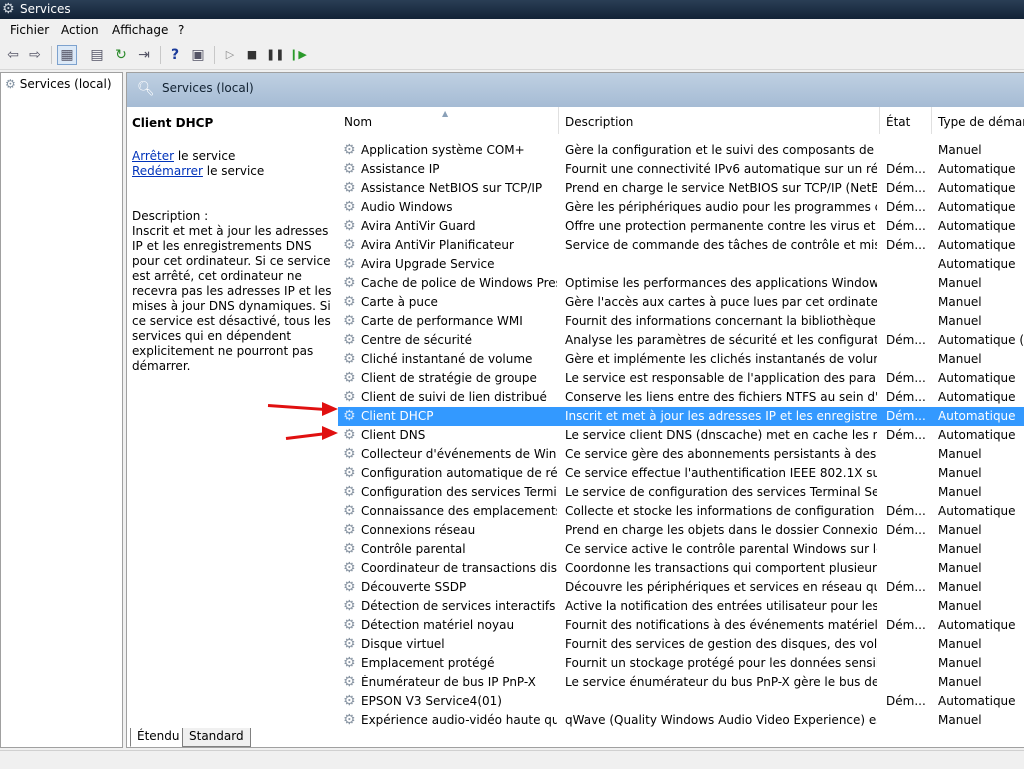 The height and width of the screenshot is (769, 1024). Describe the element at coordinates (428, 264) in the screenshot. I see `service-name: Avira Upgrade Service` at that location.